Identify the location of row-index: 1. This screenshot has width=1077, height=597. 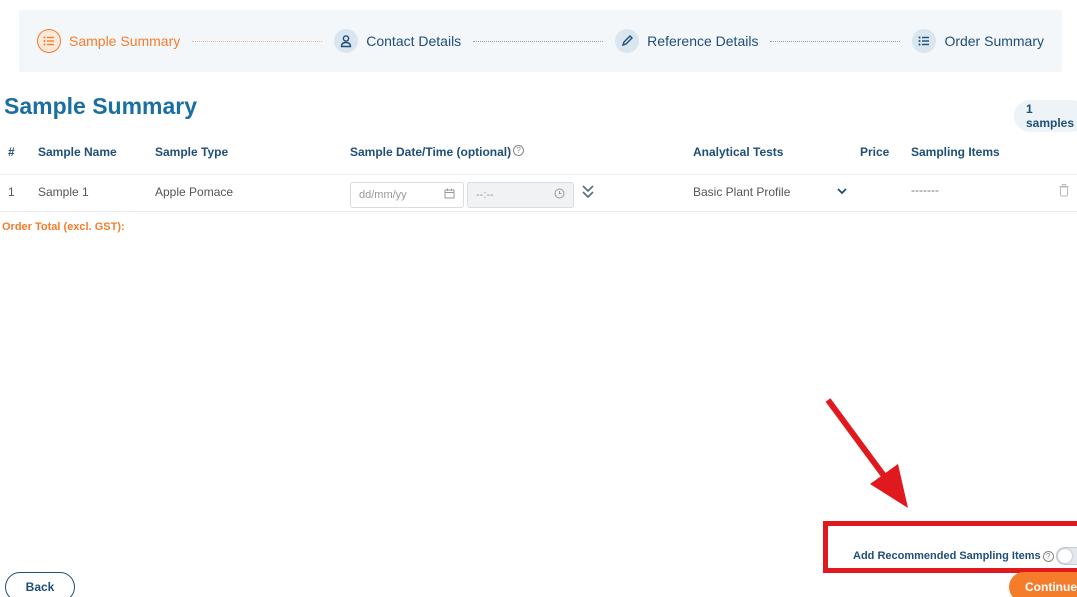
(11, 192).